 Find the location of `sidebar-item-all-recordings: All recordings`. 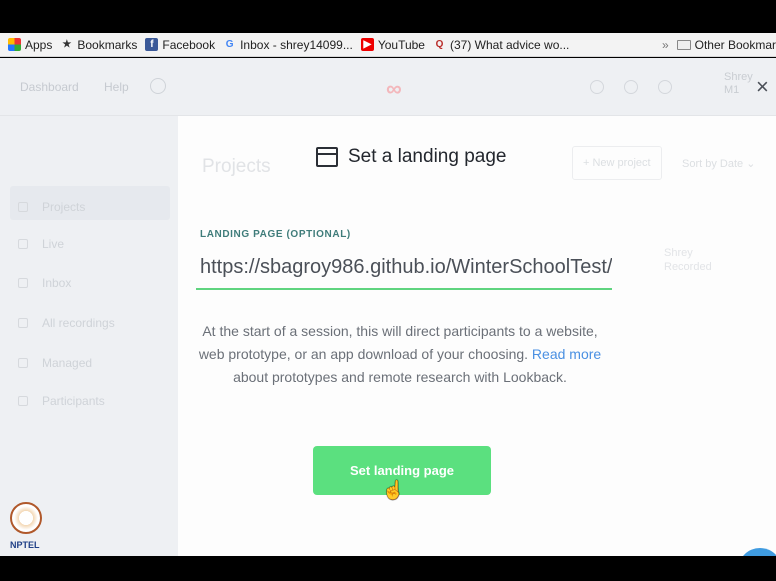

sidebar-item-all-recordings: All recordings is located at coordinates (66, 323).